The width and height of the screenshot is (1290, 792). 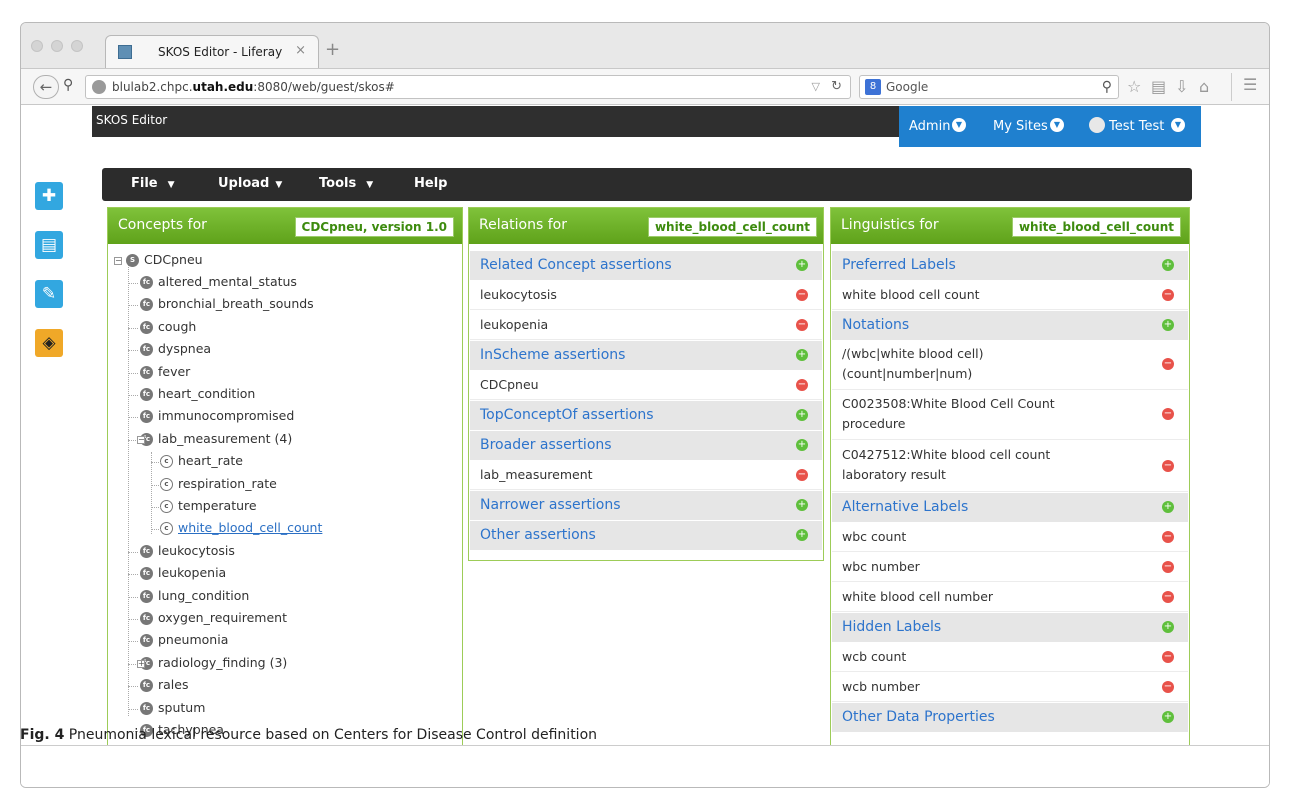 What do you see at coordinates (645, 46) in the screenshot?
I see `tab-bar: SKOS Editor - Liferay × +` at bounding box center [645, 46].